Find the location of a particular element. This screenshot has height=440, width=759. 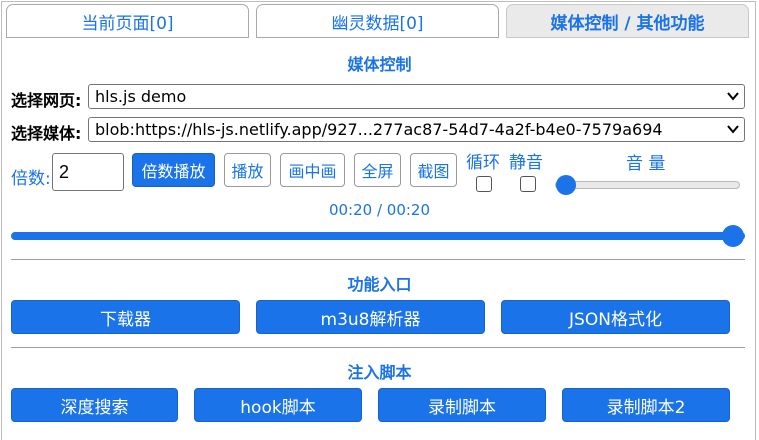

page-select-label: 选择网页: is located at coordinates (46, 100).